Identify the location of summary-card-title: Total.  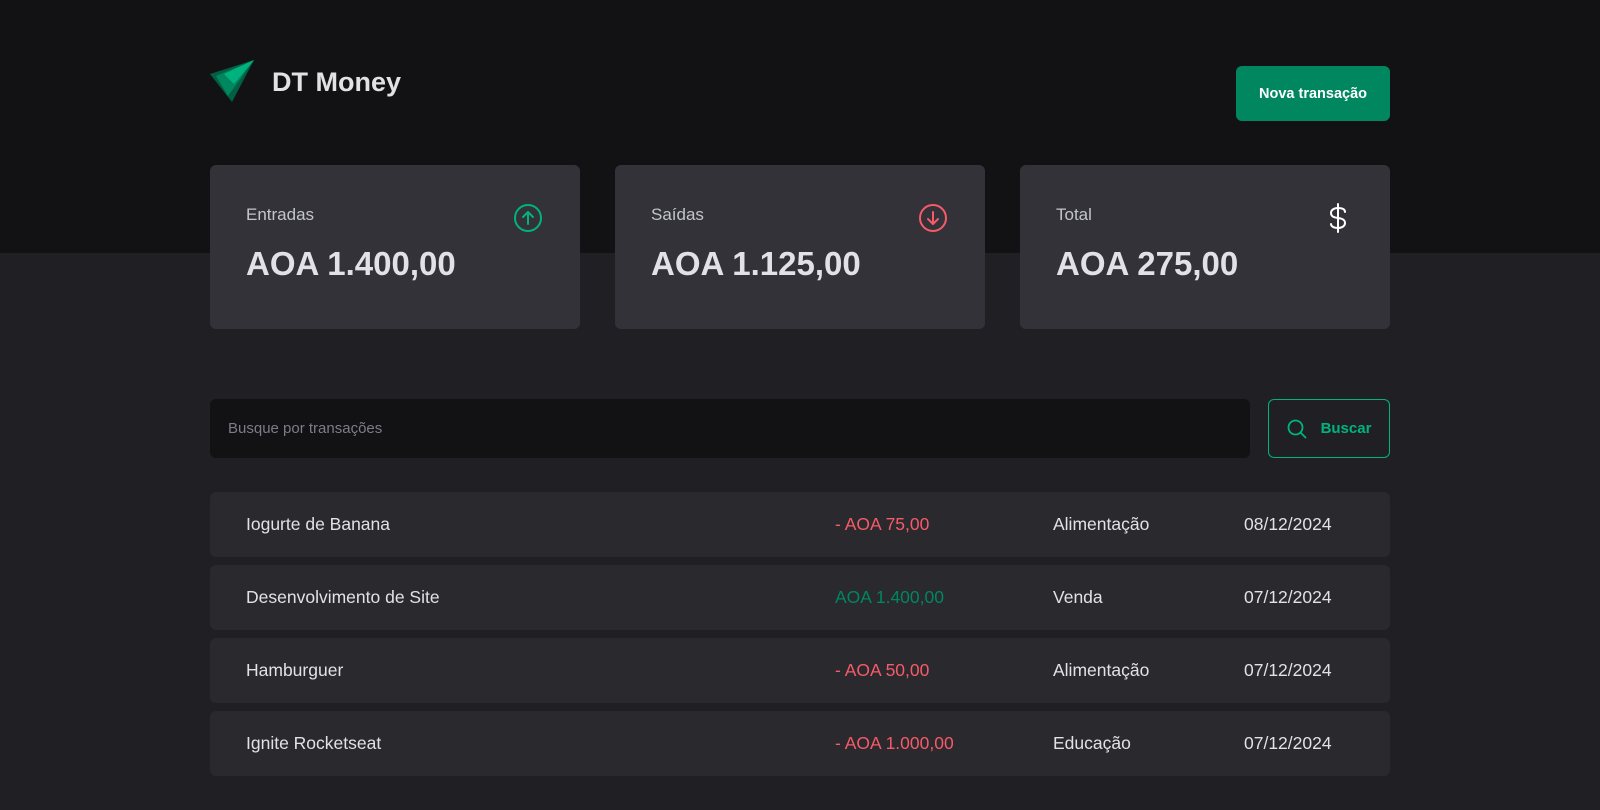
(1074, 214).